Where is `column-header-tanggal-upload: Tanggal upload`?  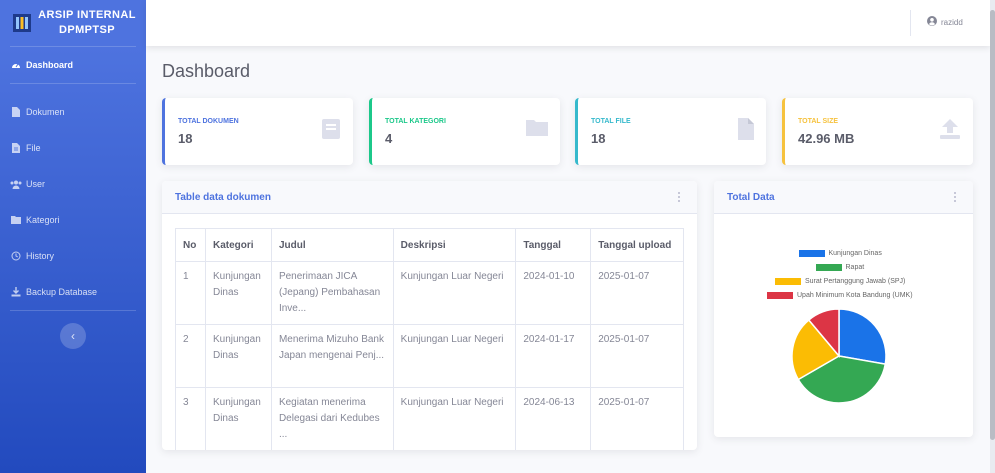 column-header-tanggal-upload: Tanggal upload is located at coordinates (637, 245).